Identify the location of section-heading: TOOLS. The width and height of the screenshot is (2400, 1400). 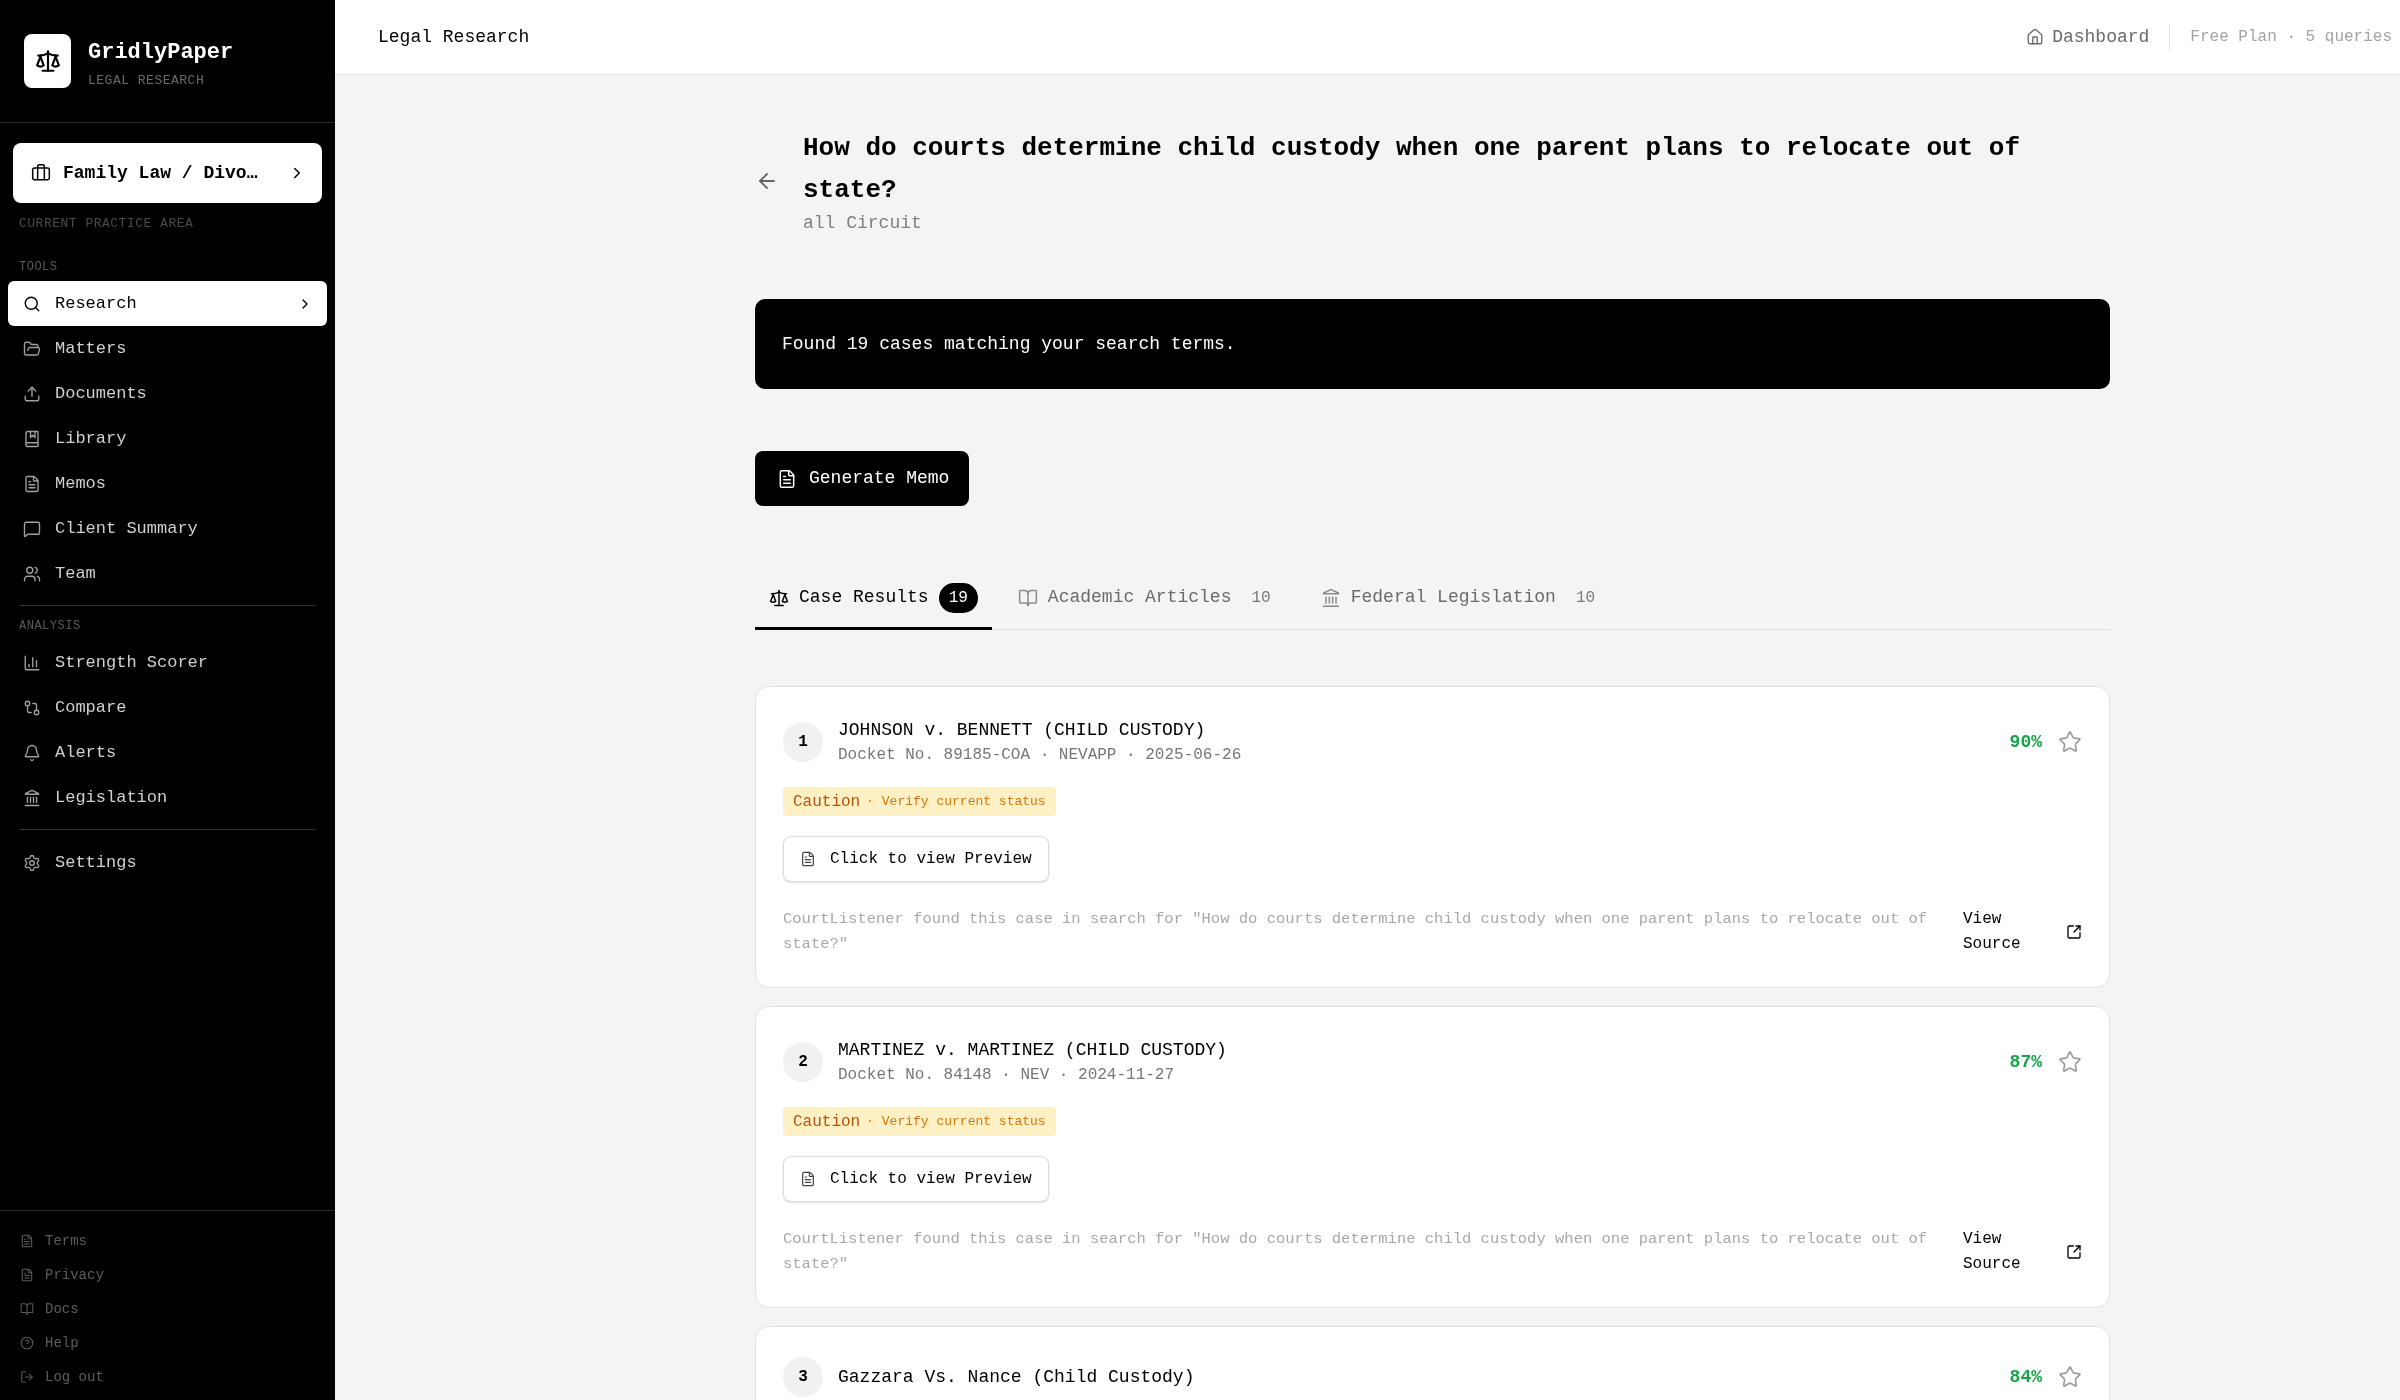
(38, 267).